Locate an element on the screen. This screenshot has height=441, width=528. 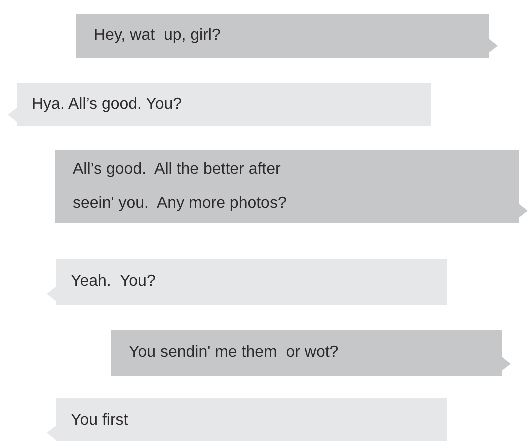
message-bubble: Hya. All’s good. You? is located at coordinates (219, 104).